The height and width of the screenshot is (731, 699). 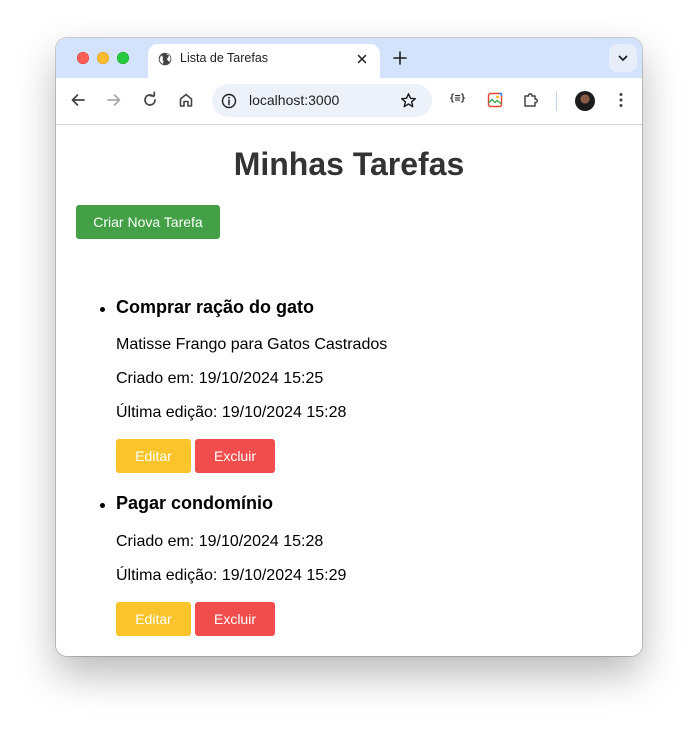 I want to click on task-description: Matisse Frango para Gatos Castrados, so click(x=252, y=344).